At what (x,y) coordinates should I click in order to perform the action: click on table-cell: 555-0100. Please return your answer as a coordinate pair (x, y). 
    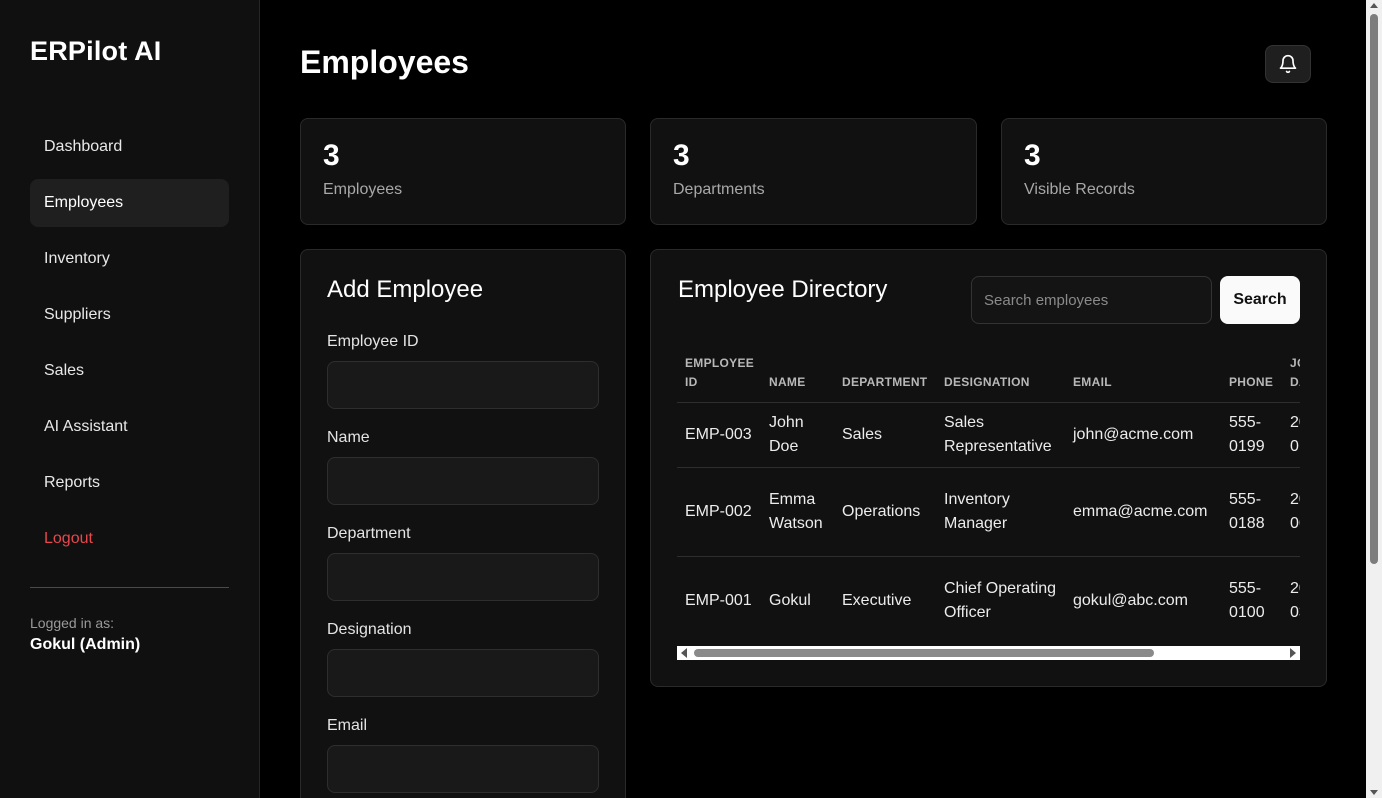
    Looking at the image, I should click on (1247, 600).